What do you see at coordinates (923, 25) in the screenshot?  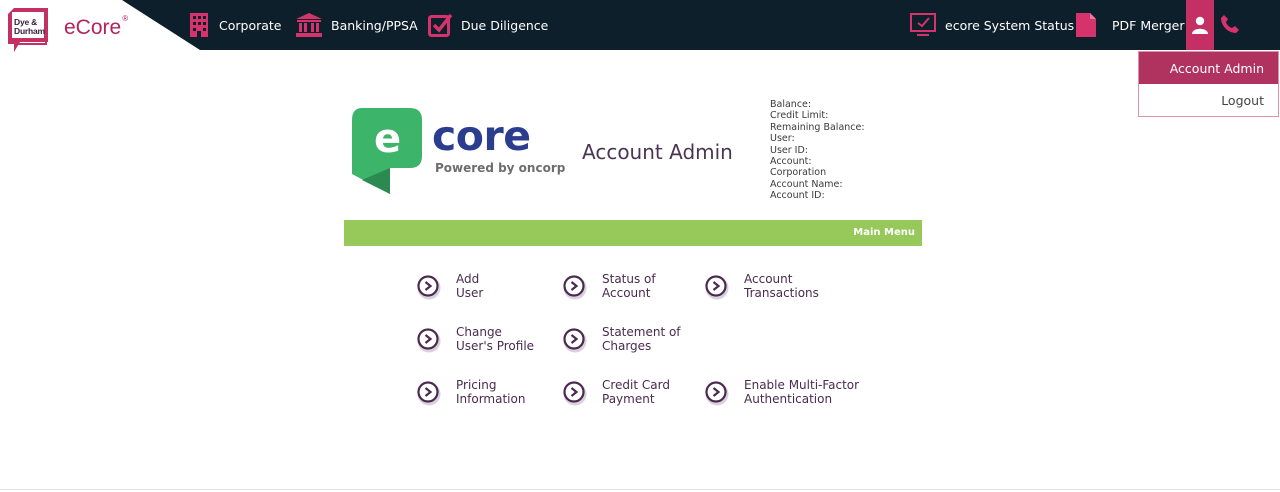 I see `monitor-check-icon` at bounding box center [923, 25].